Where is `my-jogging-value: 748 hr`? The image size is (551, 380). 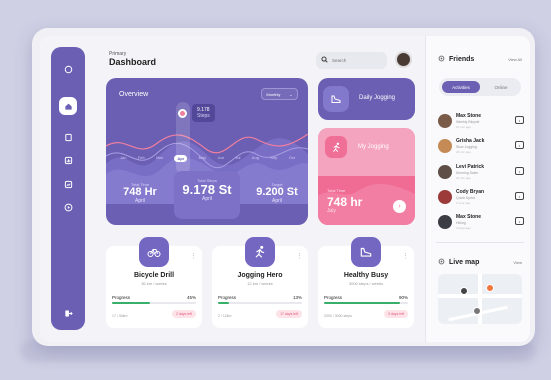 my-jogging-value: 748 hr is located at coordinates (345, 202).